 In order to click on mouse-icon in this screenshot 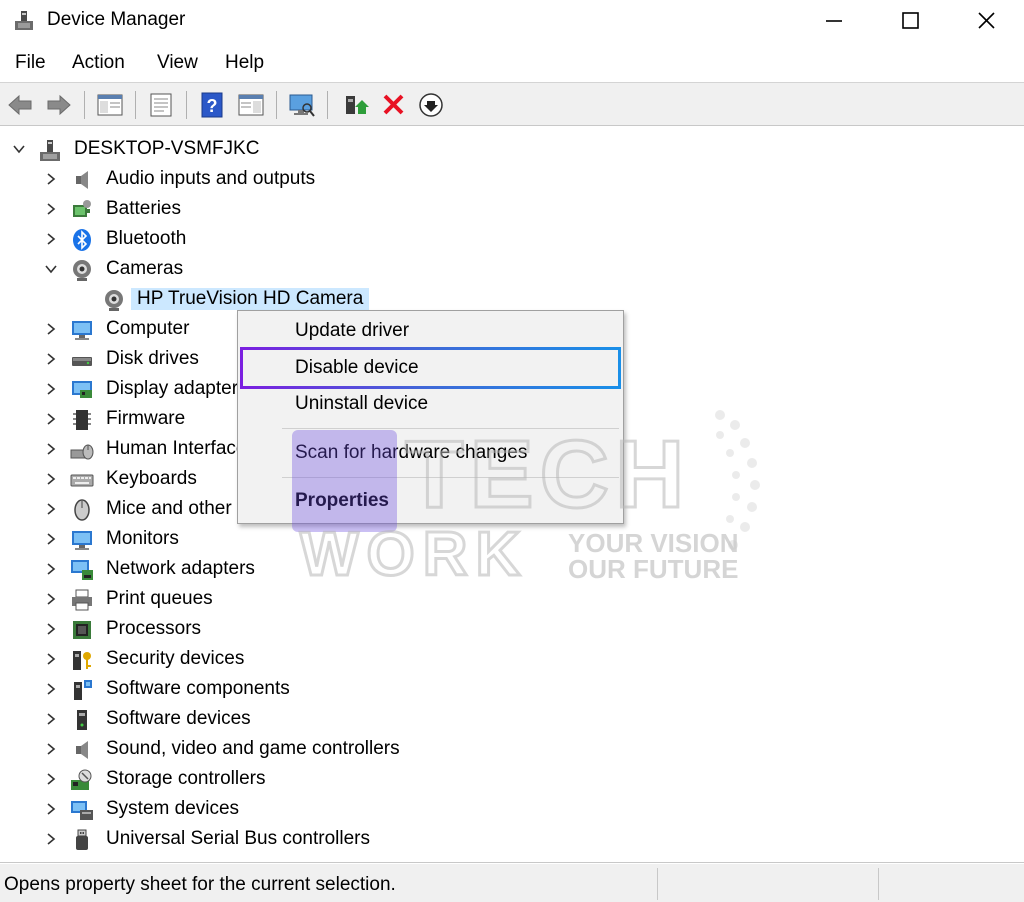, I will do `click(82, 510)`.